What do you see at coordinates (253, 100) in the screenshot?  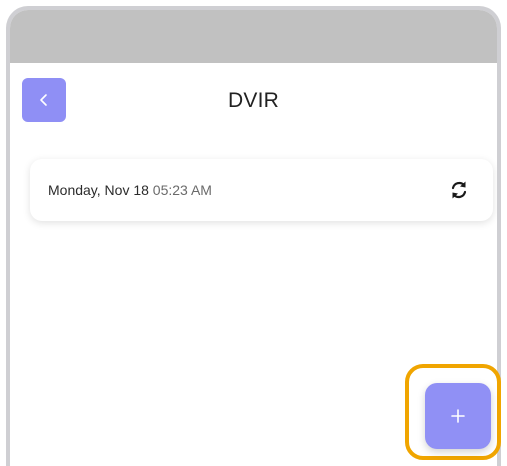 I see `page-title: DVIR` at bounding box center [253, 100].